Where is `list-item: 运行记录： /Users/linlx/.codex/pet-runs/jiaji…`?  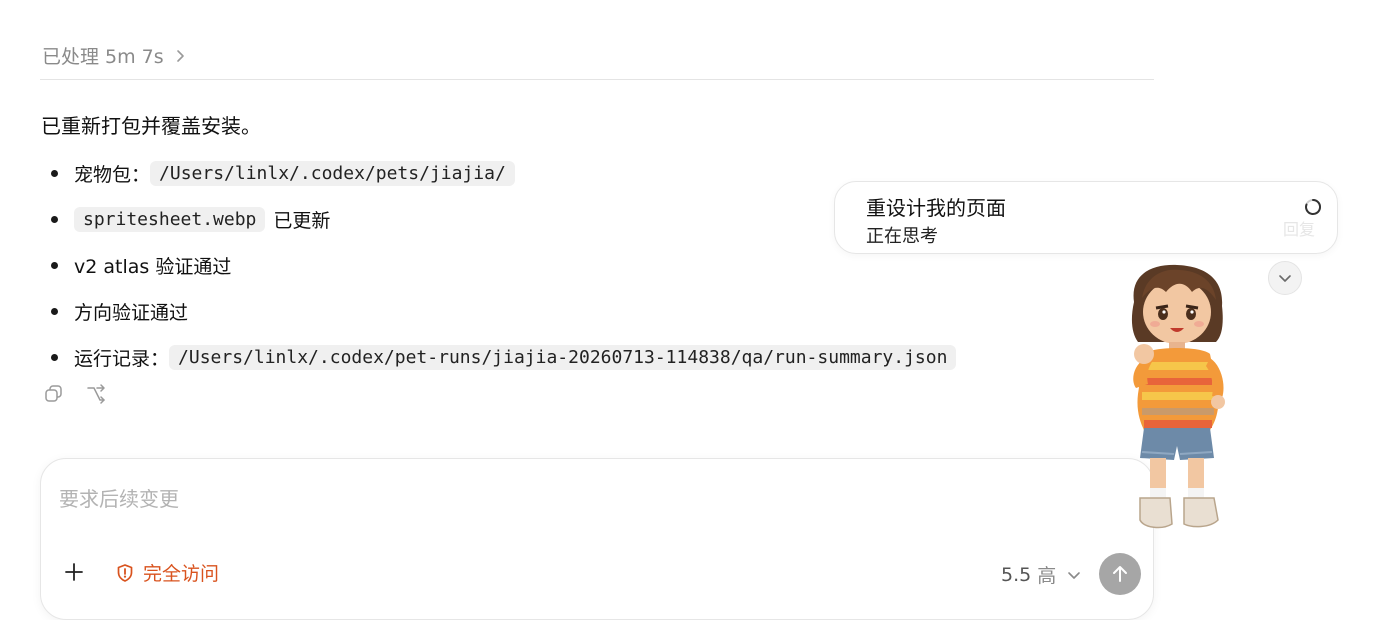
list-item: 运行记录： /Users/linlx/.codex/pet-runs/jiaji… is located at coordinates (499, 357).